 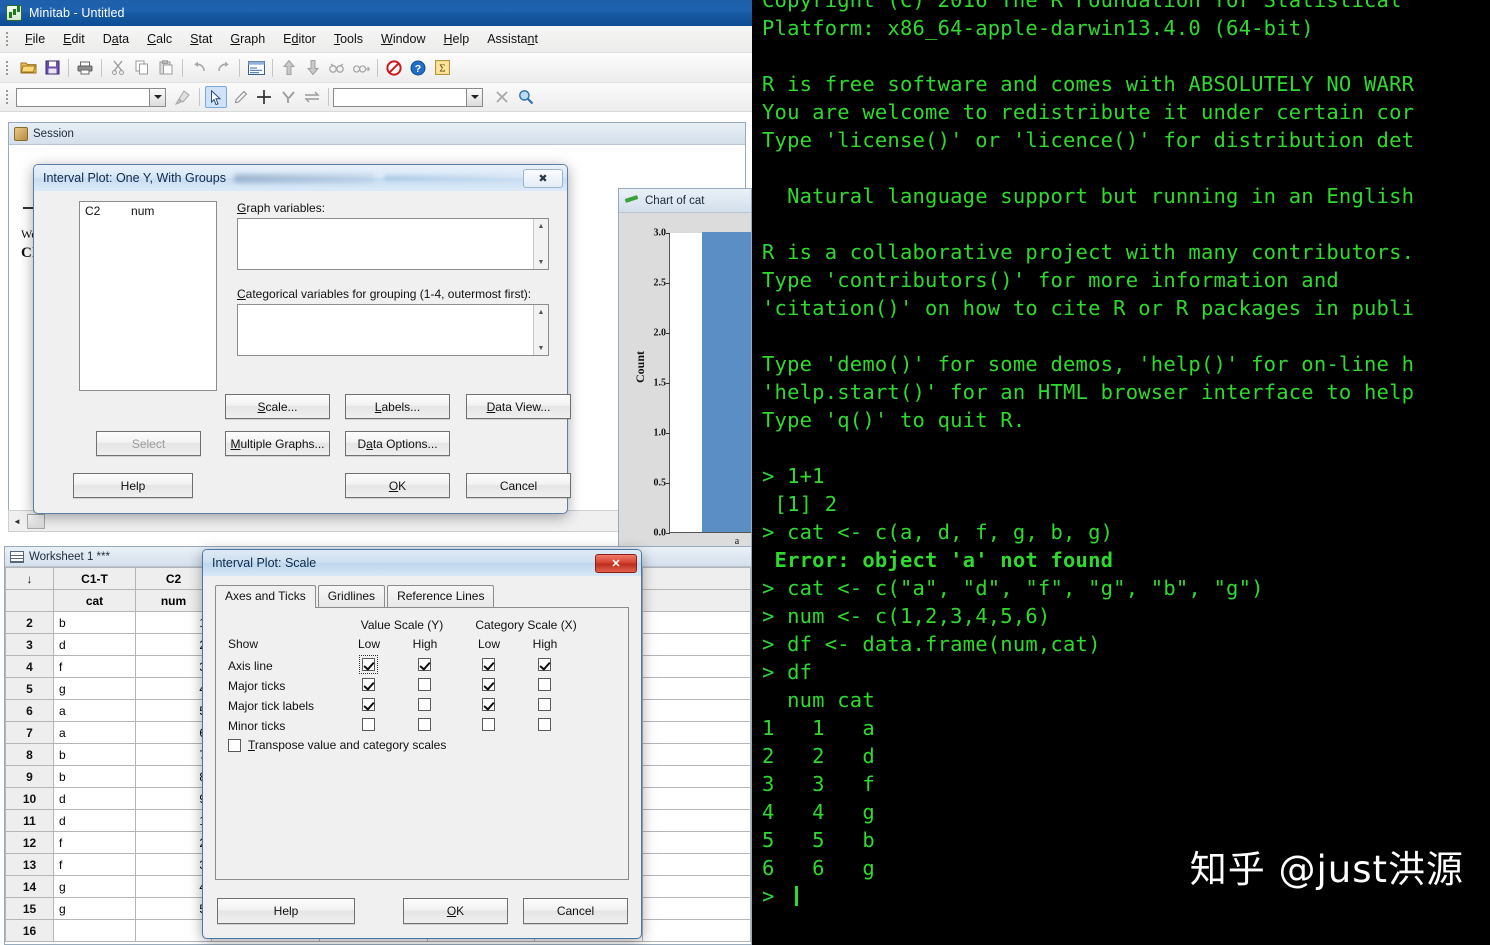 I want to click on transpose-checkbox, so click(x=234, y=745).